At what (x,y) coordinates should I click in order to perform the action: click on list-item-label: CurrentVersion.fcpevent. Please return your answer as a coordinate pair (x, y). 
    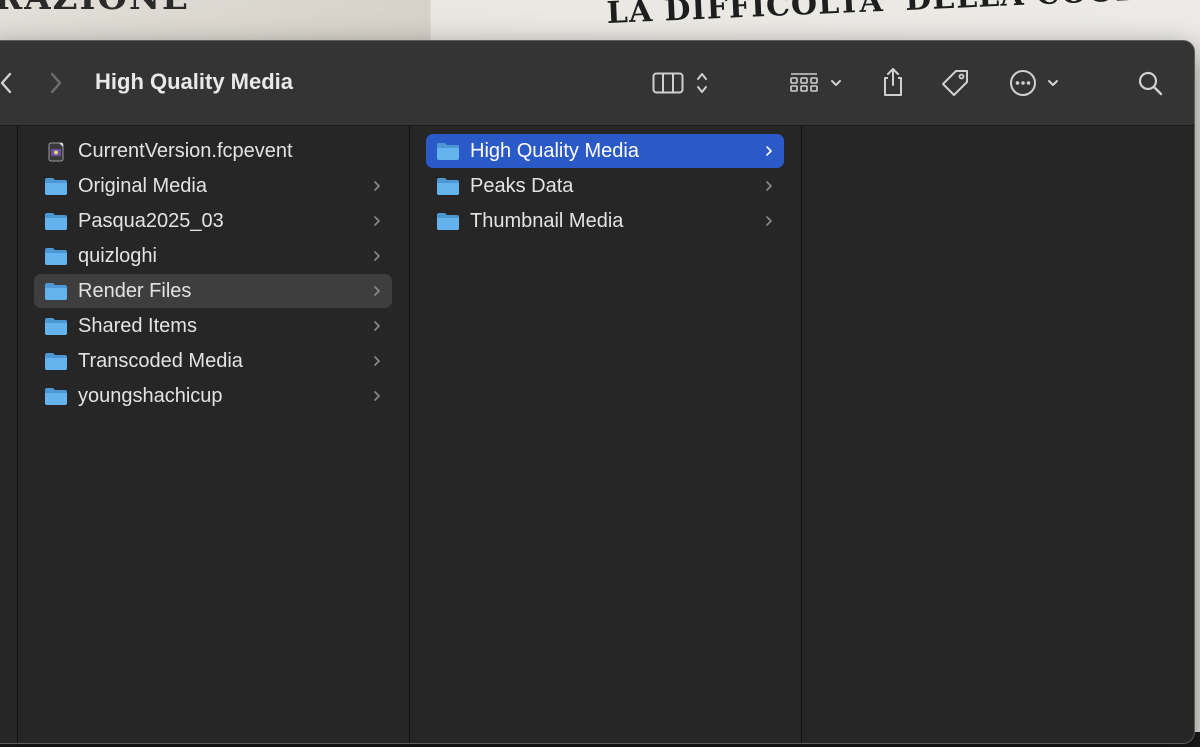
    Looking at the image, I should click on (185, 150).